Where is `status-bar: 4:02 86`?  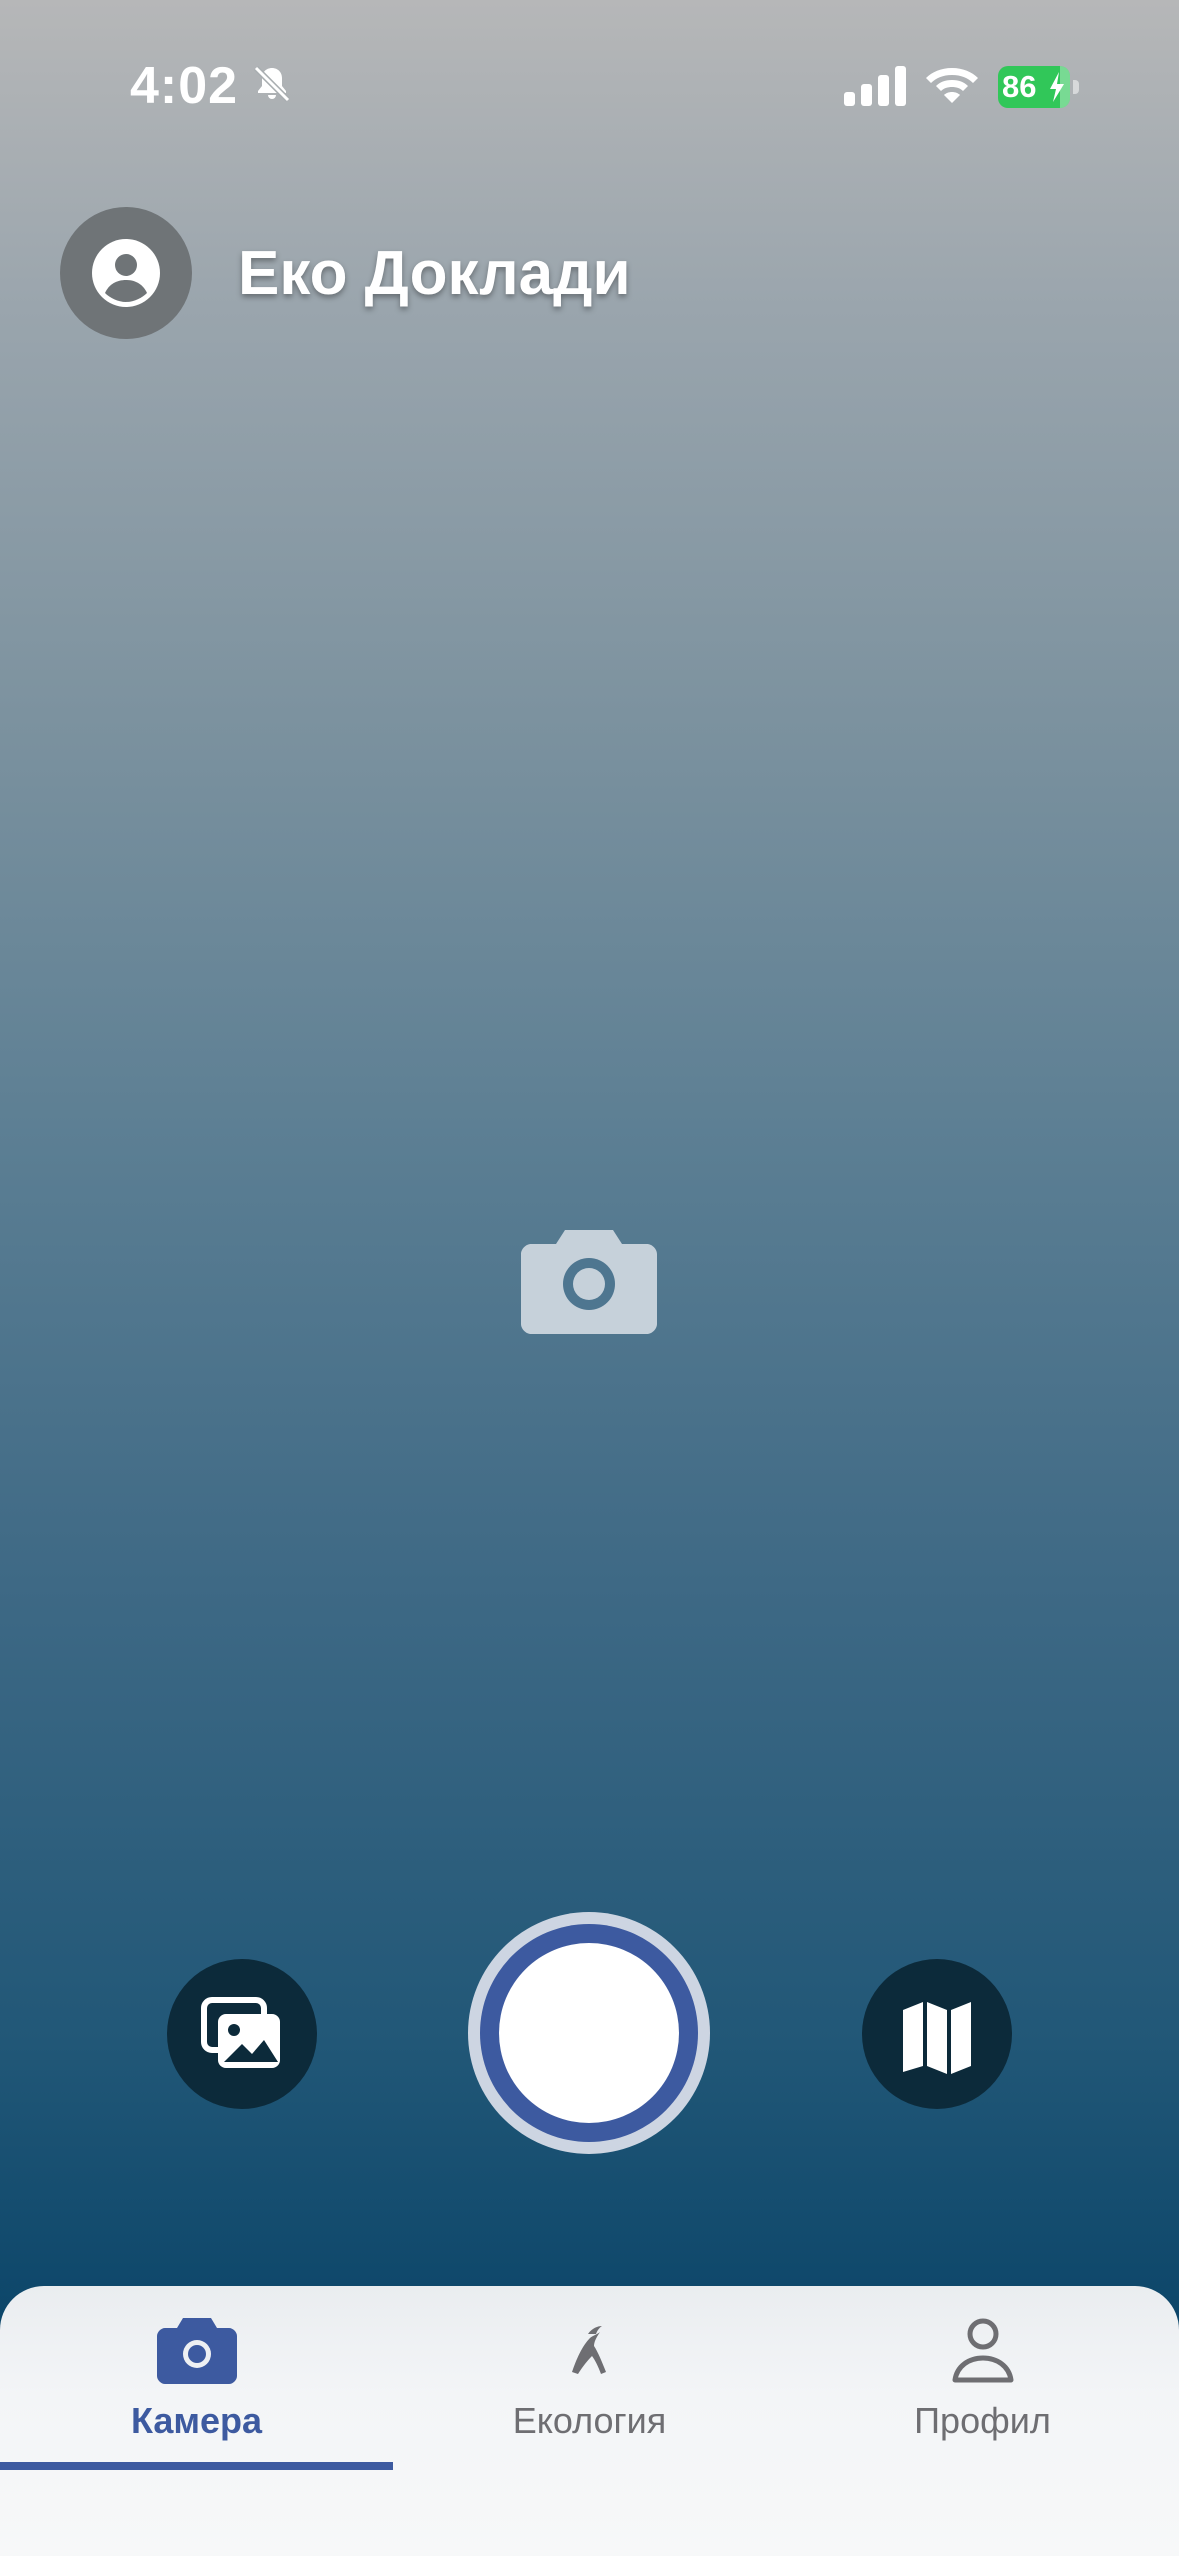
status-bar: 4:02 86 is located at coordinates (589, 85).